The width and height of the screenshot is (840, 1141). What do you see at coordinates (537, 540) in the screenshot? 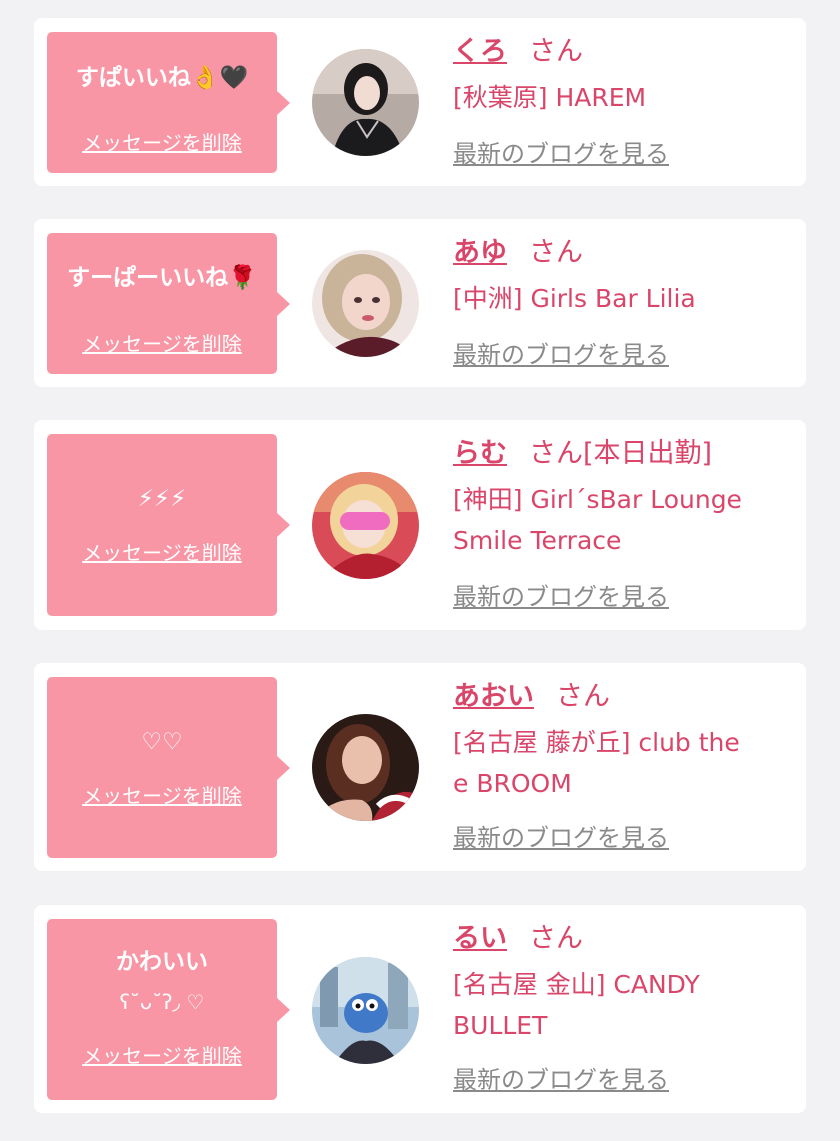
I see `shop-name-continued: Smile Terrace` at bounding box center [537, 540].